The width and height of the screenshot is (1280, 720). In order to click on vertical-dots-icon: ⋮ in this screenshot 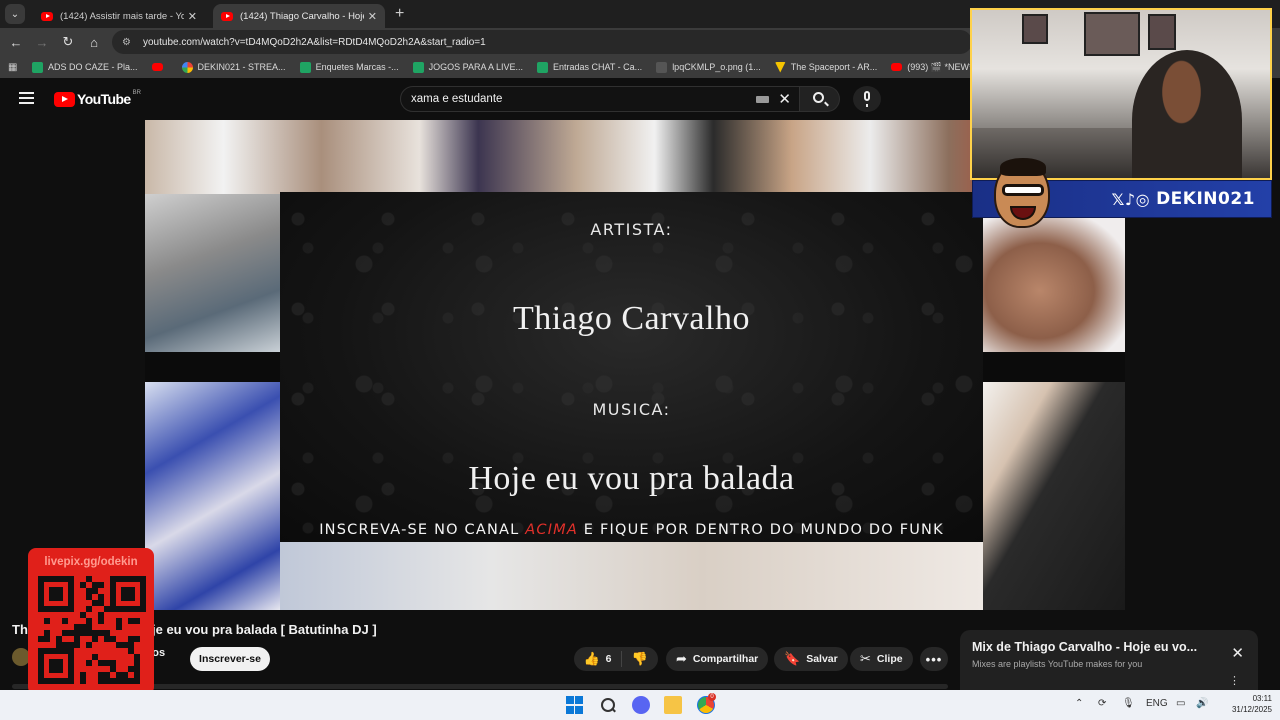, I will do `click(1234, 680)`.